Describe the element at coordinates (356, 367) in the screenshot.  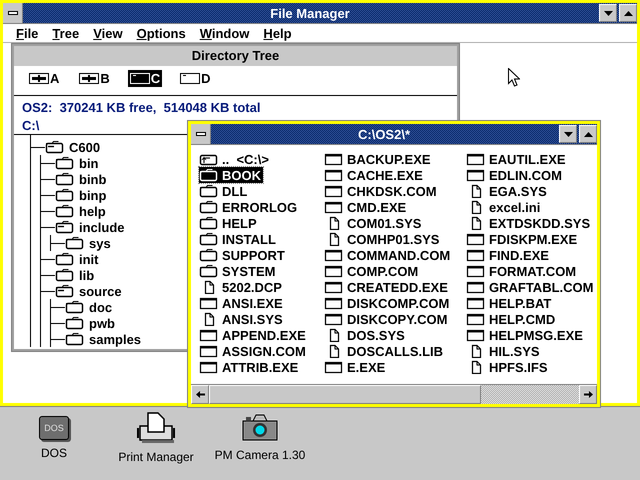
I see `directory-entry: E.EXE` at that location.